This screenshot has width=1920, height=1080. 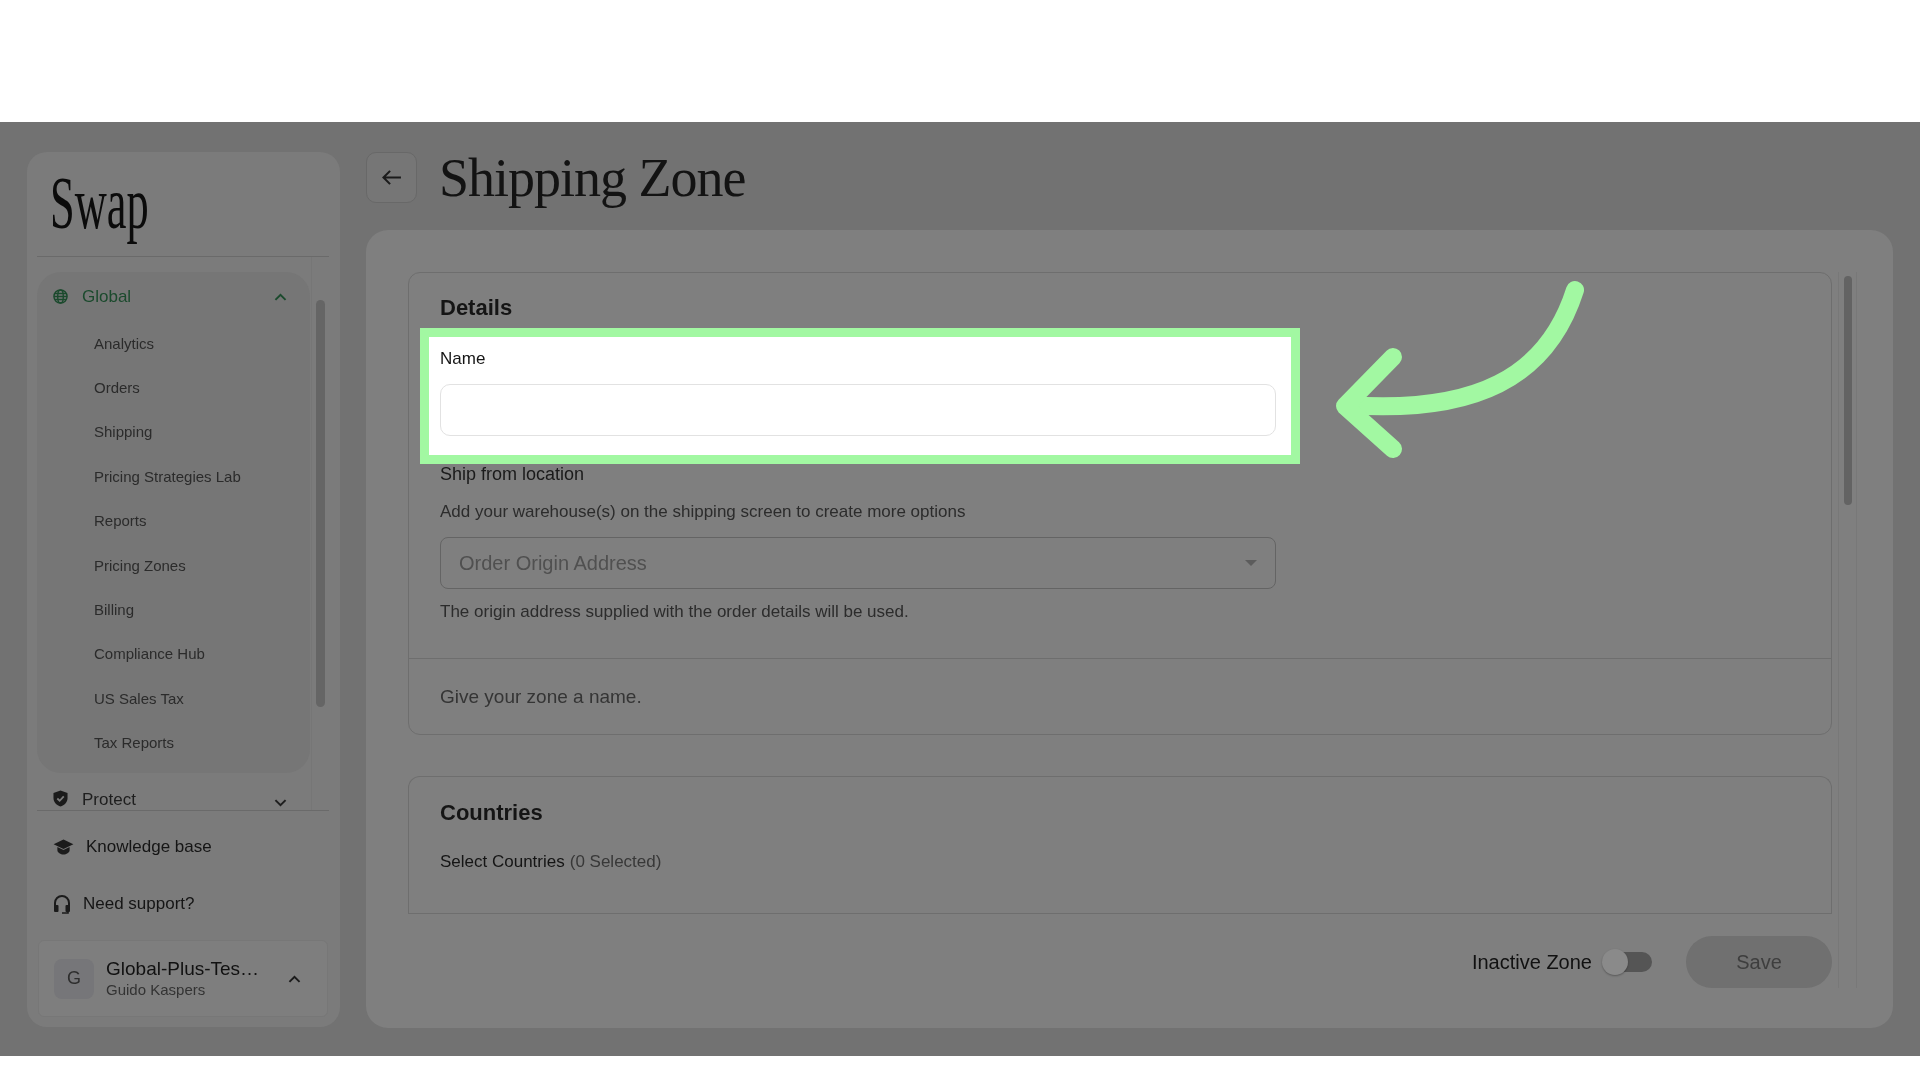 I want to click on nav-item: Pricing Zones, so click(x=173, y=565).